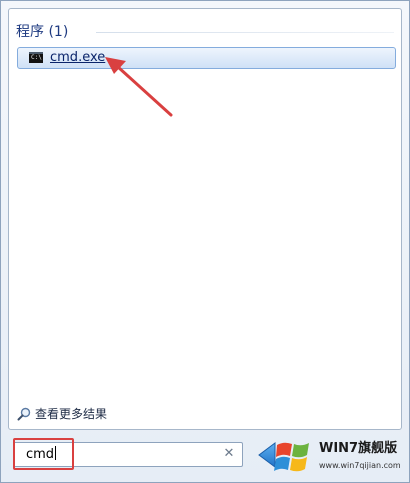 The width and height of the screenshot is (410, 483). I want to click on programs-section-header: 程序 (1), so click(205, 34).